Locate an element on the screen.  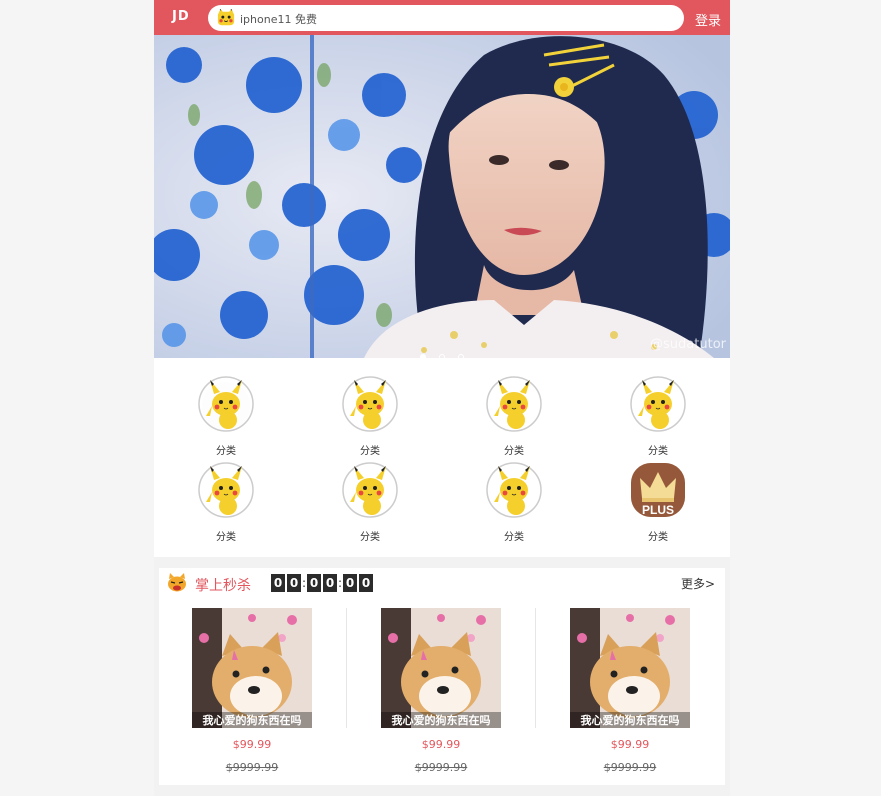
plus-crown-icon: PLUS is located at coordinates (658, 490).